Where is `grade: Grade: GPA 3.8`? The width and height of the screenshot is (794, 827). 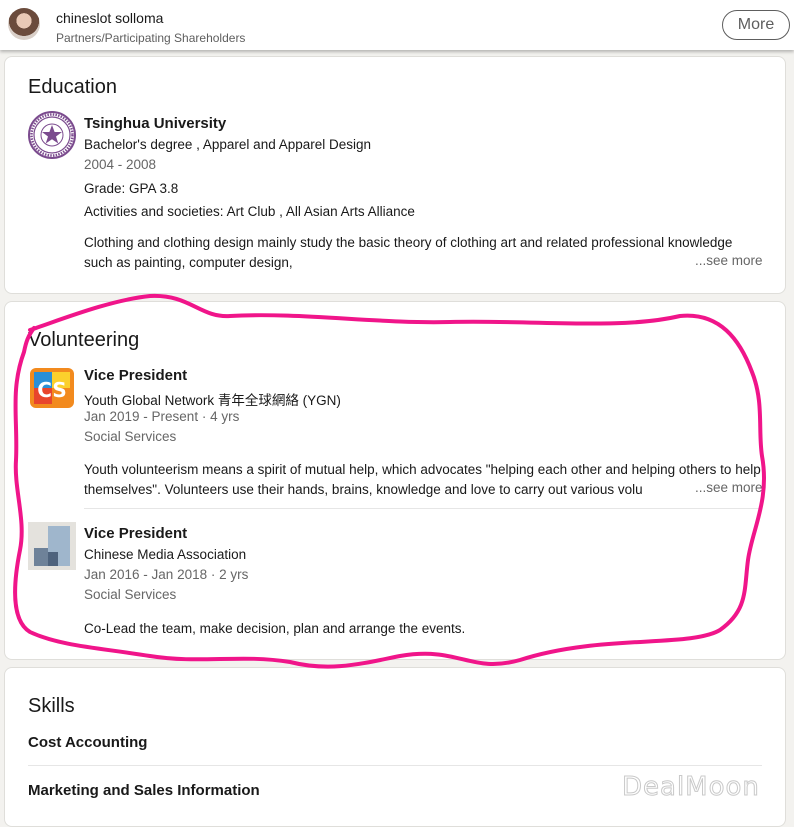 grade: Grade: GPA 3.8 is located at coordinates (131, 188).